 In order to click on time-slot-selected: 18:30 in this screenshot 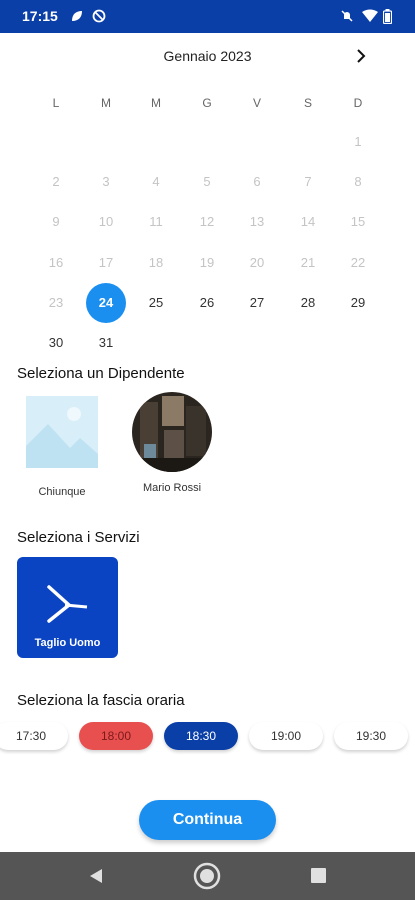, I will do `click(201, 736)`.